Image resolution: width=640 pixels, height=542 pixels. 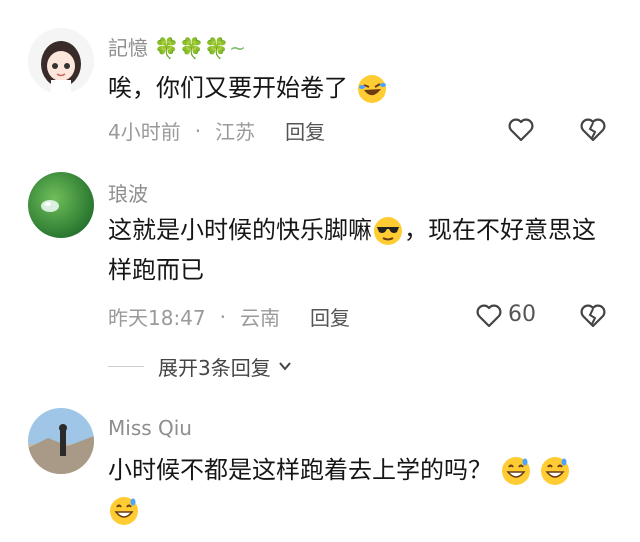 What do you see at coordinates (285, 367) in the screenshot?
I see `chevron-down-icon` at bounding box center [285, 367].